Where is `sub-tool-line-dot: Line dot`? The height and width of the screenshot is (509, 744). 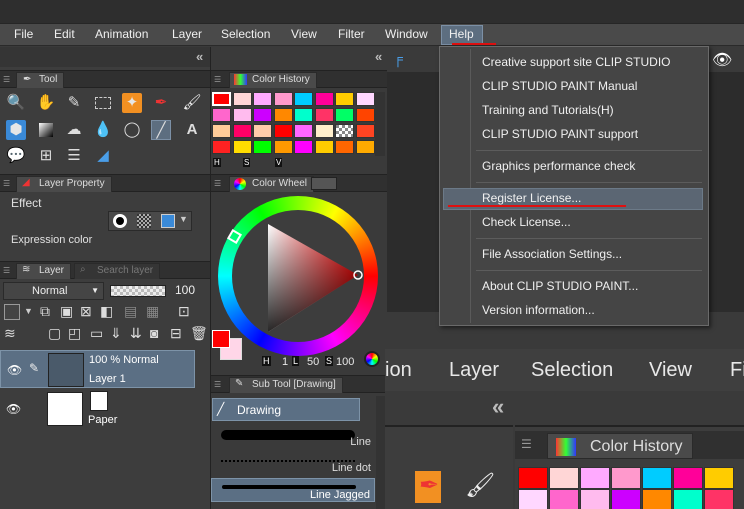
sub-tool-line-dot: Line dot is located at coordinates (293, 464).